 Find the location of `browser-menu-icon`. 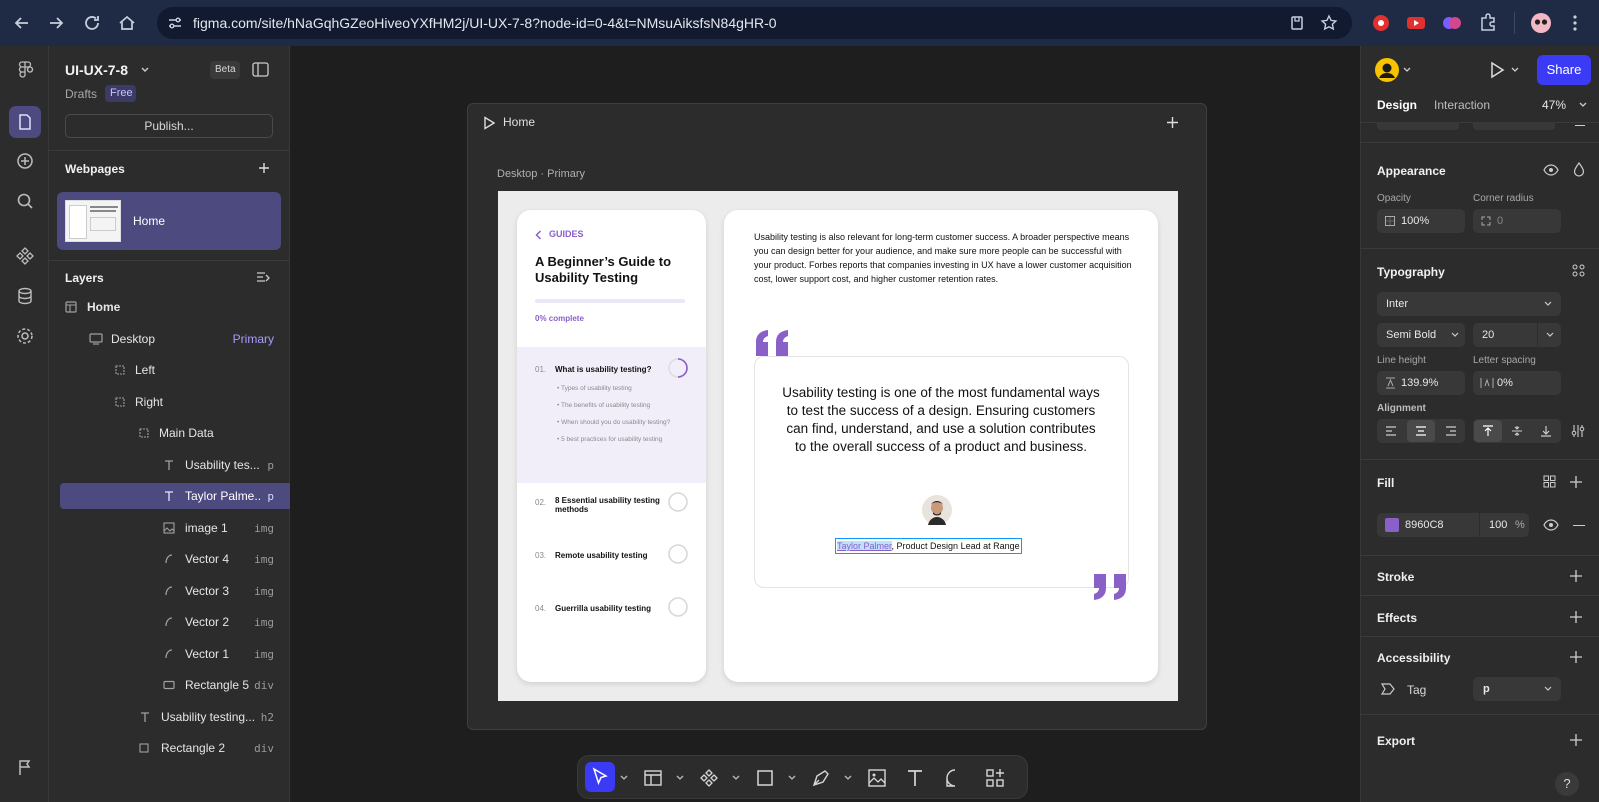

browser-menu-icon is located at coordinates (1575, 23).